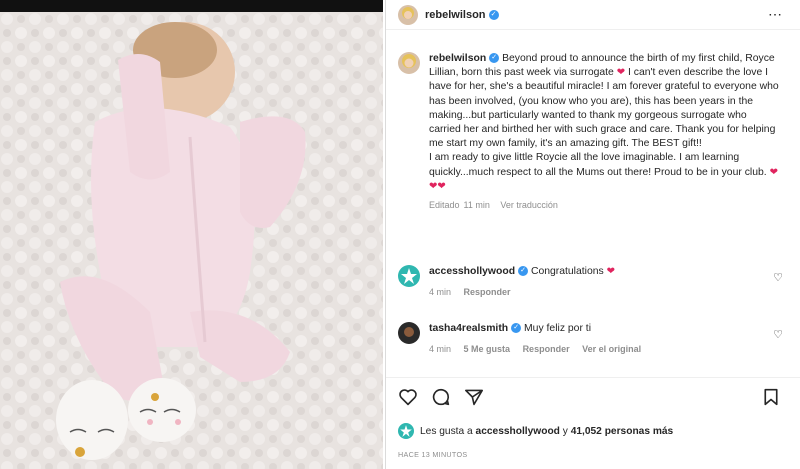 This screenshot has height=469, width=800. I want to click on comment-username: accesshollywood, so click(472, 271).